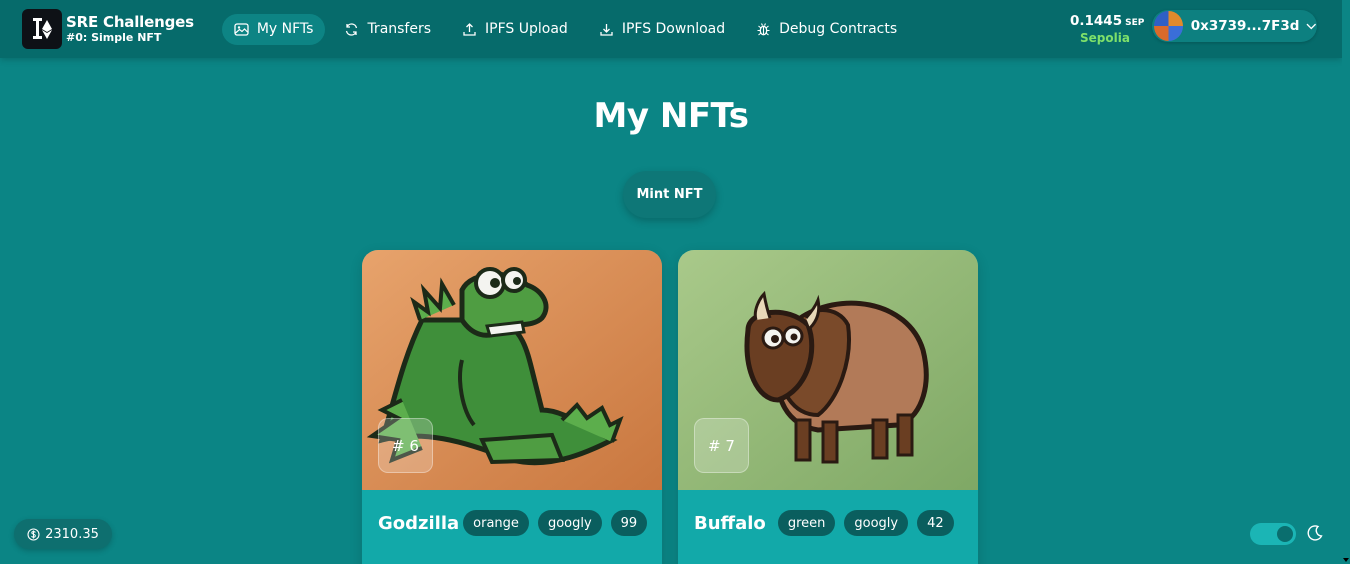  What do you see at coordinates (285, 29) in the screenshot?
I see `nav-label: My NFTs` at bounding box center [285, 29].